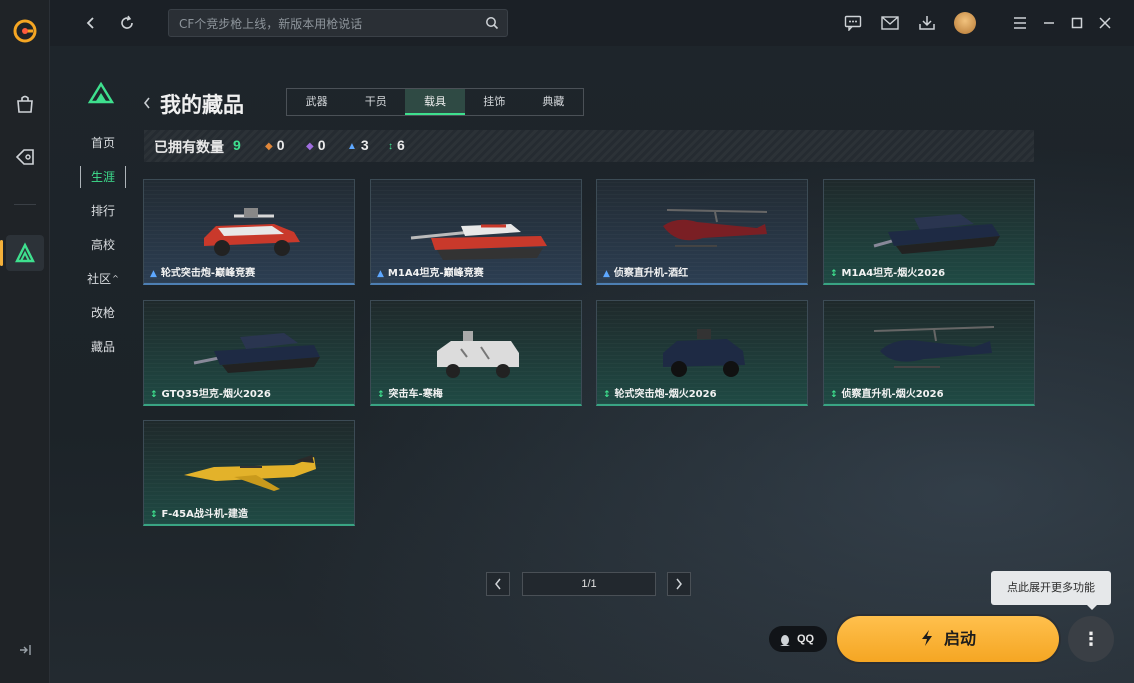 The height and width of the screenshot is (683, 1134). Describe the element at coordinates (316, 102) in the screenshot. I see `tab-weapons: 武器` at that location.